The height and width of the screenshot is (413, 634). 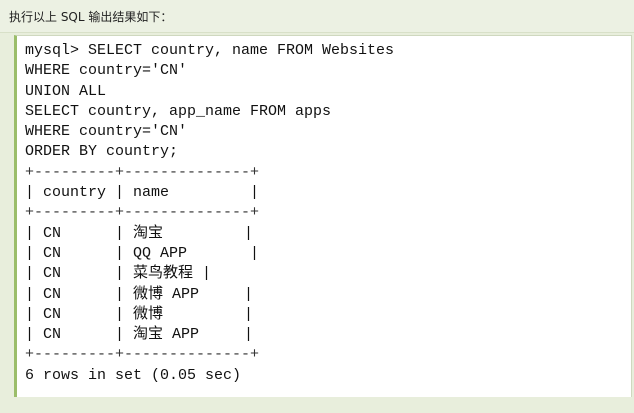 I want to click on sql-query-line: SELECT country, app_name FROM apps, so click(x=178, y=111).